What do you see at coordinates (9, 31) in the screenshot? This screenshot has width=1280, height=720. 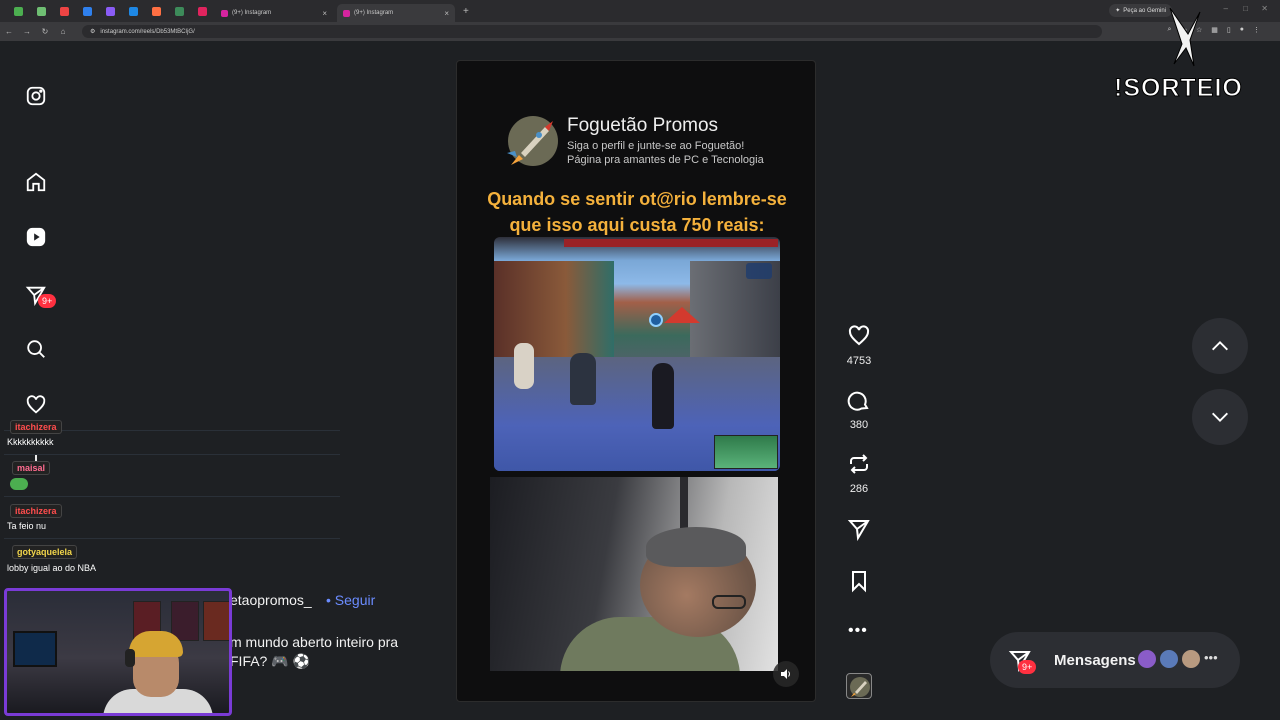 I see `back-icon: ←` at bounding box center [9, 31].